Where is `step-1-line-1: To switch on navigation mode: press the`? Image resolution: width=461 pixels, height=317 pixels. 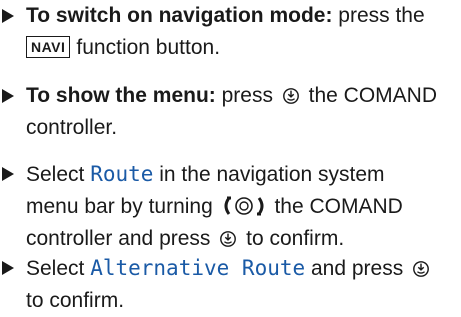 step-1-line-1: To switch on navigation mode: press the is located at coordinates (230, 16).